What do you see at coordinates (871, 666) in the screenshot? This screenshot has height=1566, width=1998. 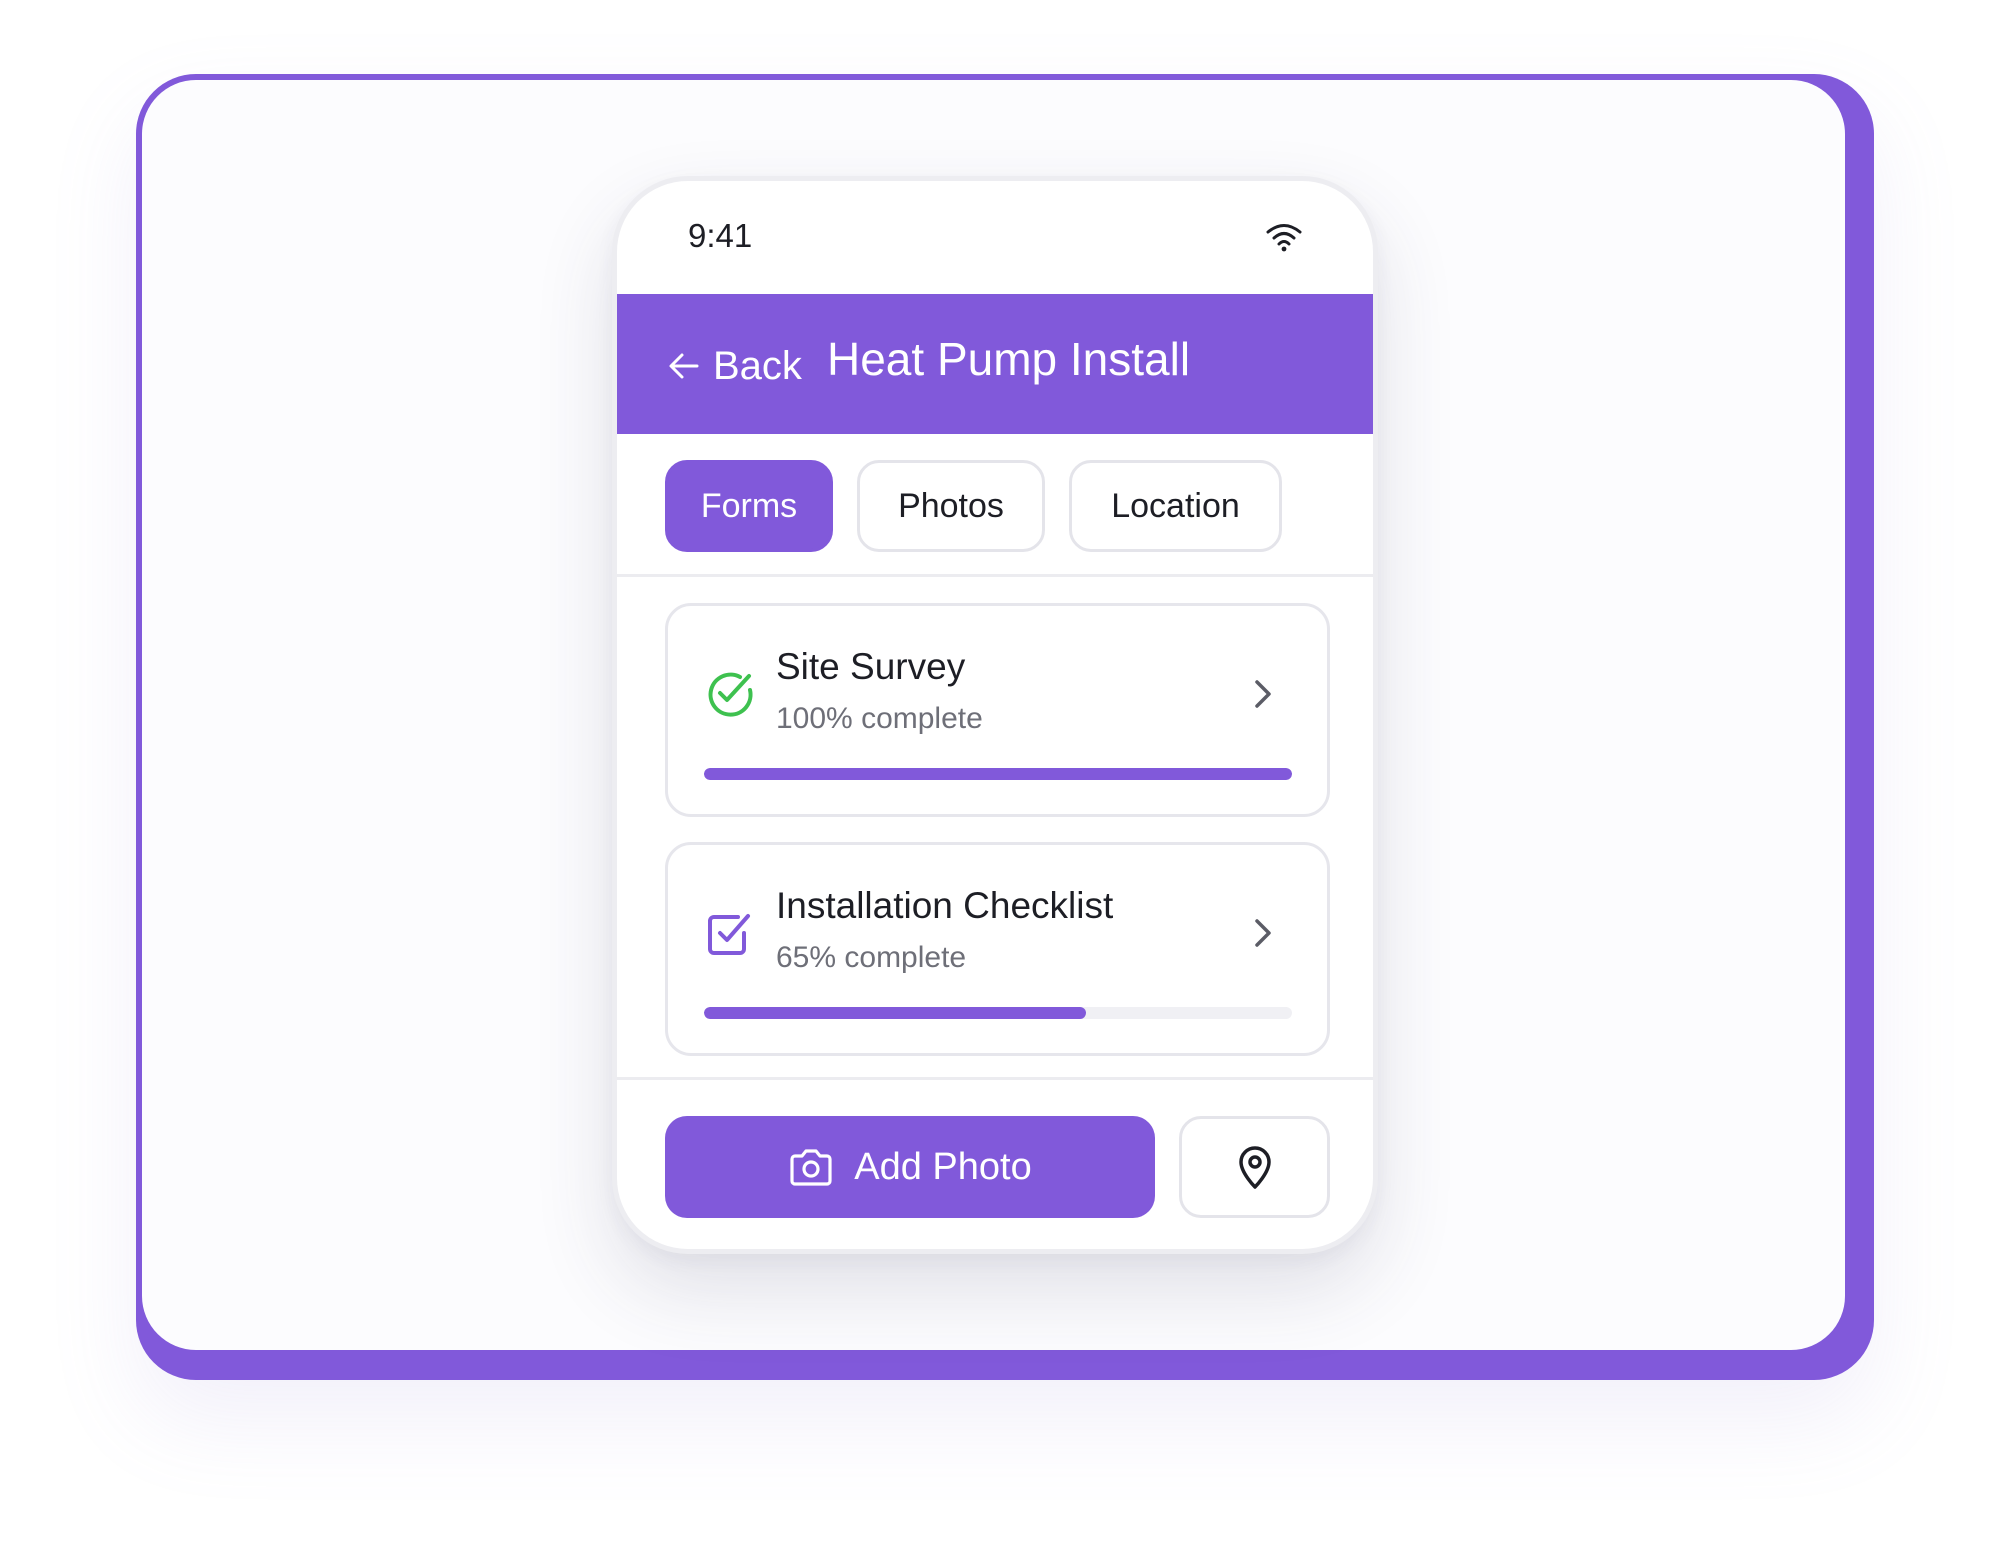 I see `form-title: Site Survey` at bounding box center [871, 666].